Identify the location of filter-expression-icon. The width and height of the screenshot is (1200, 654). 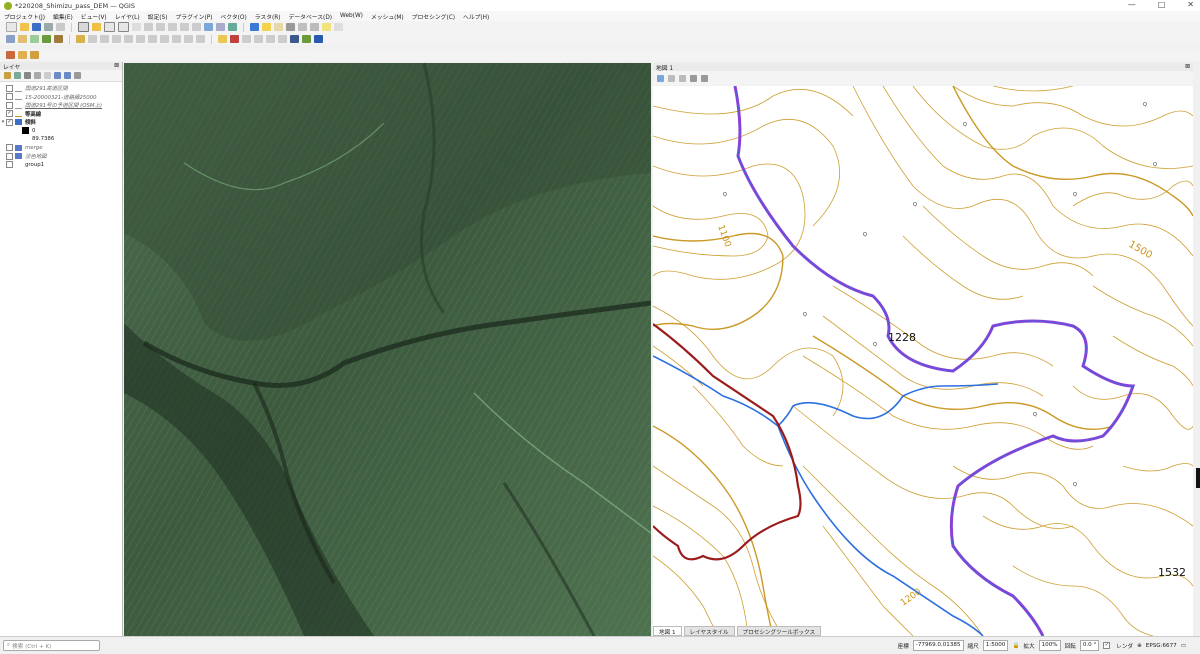
(47, 75).